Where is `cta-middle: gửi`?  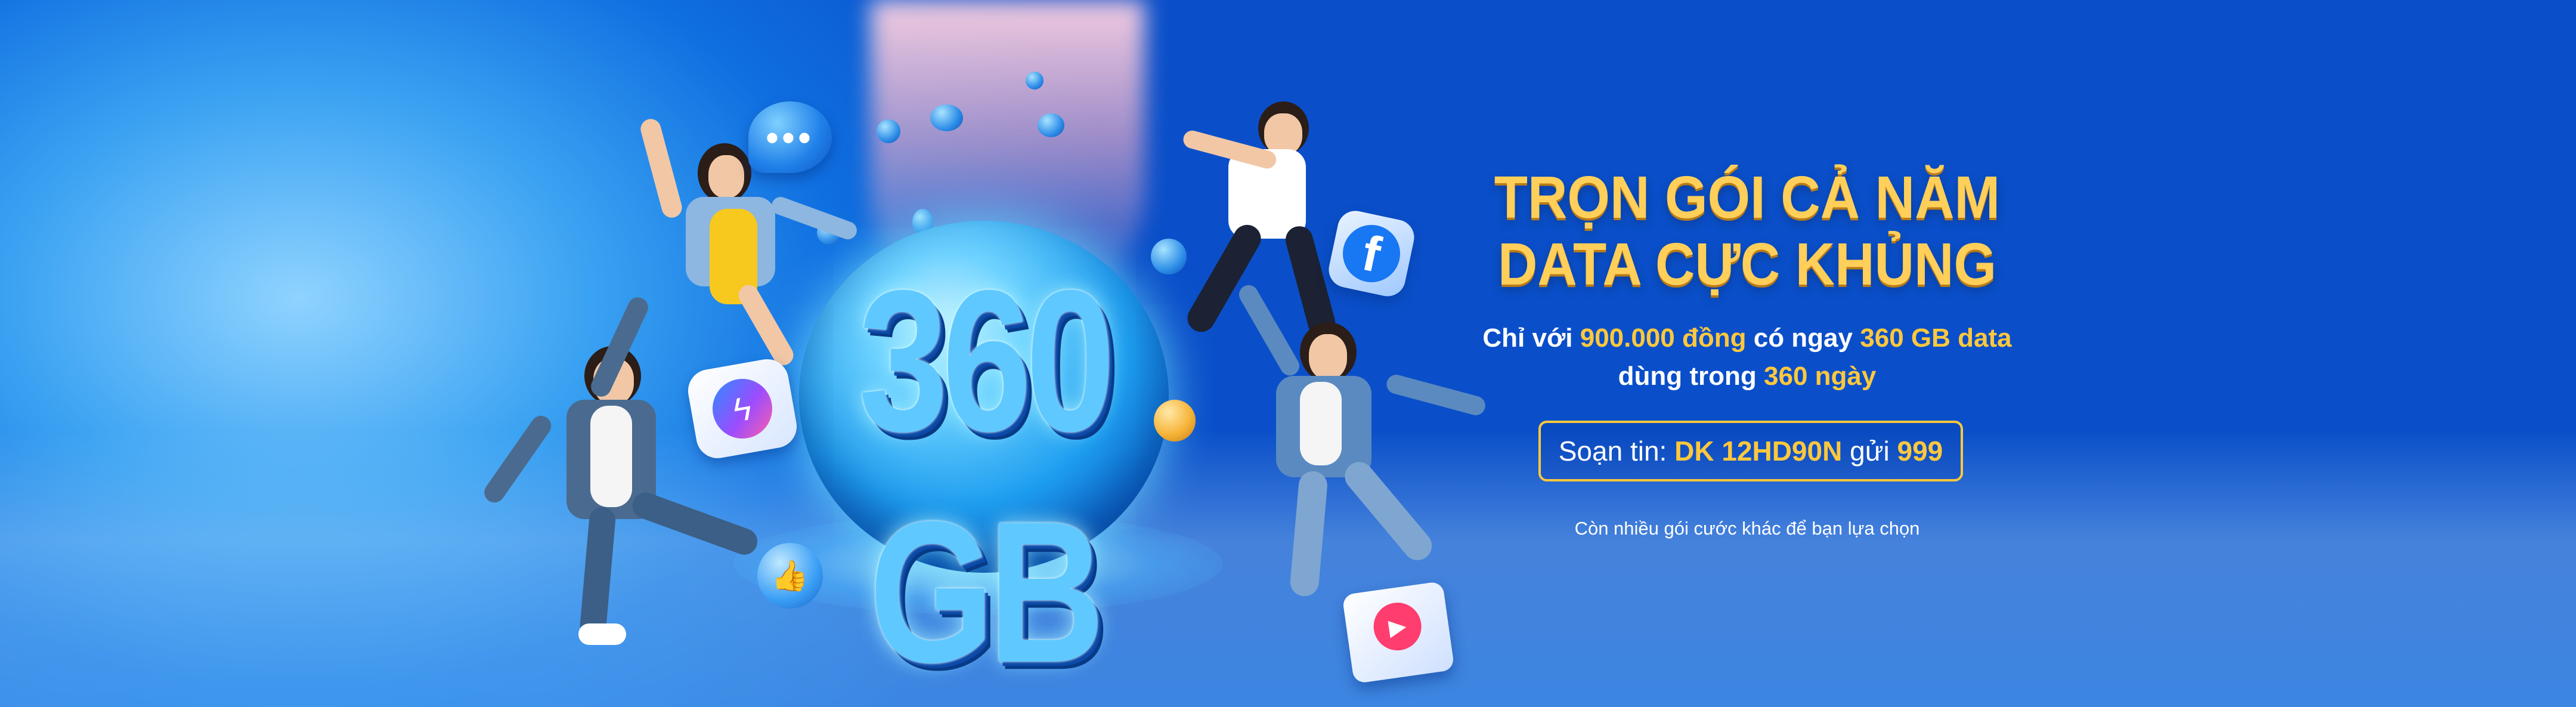
cta-middle: gửi is located at coordinates (1870, 451).